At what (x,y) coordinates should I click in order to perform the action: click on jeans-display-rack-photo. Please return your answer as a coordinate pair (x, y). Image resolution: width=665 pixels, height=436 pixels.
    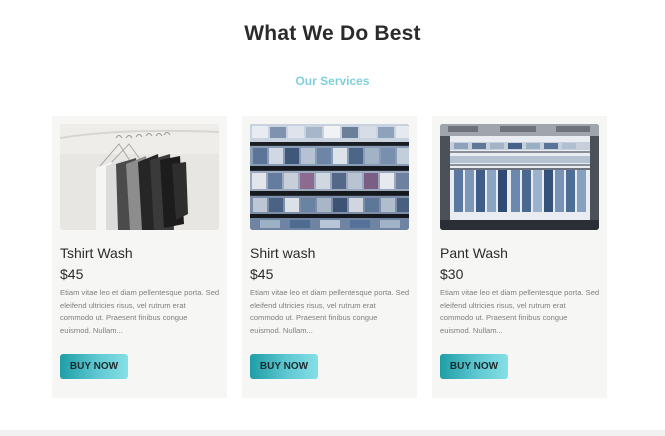
    Looking at the image, I should click on (519, 177).